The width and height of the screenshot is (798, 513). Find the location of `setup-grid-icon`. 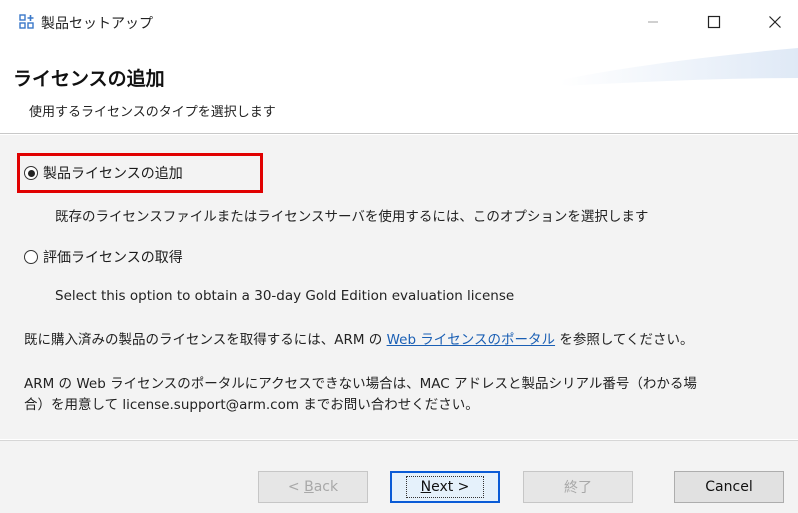

setup-grid-icon is located at coordinates (27, 22).